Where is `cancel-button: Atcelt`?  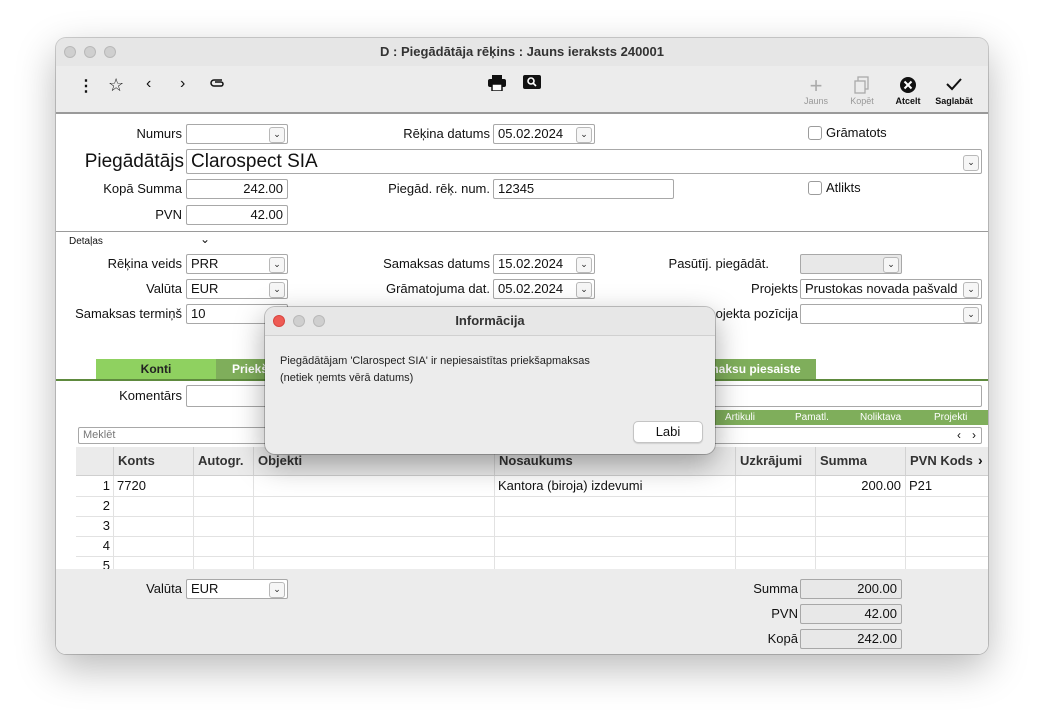 cancel-button: Atcelt is located at coordinates (908, 91).